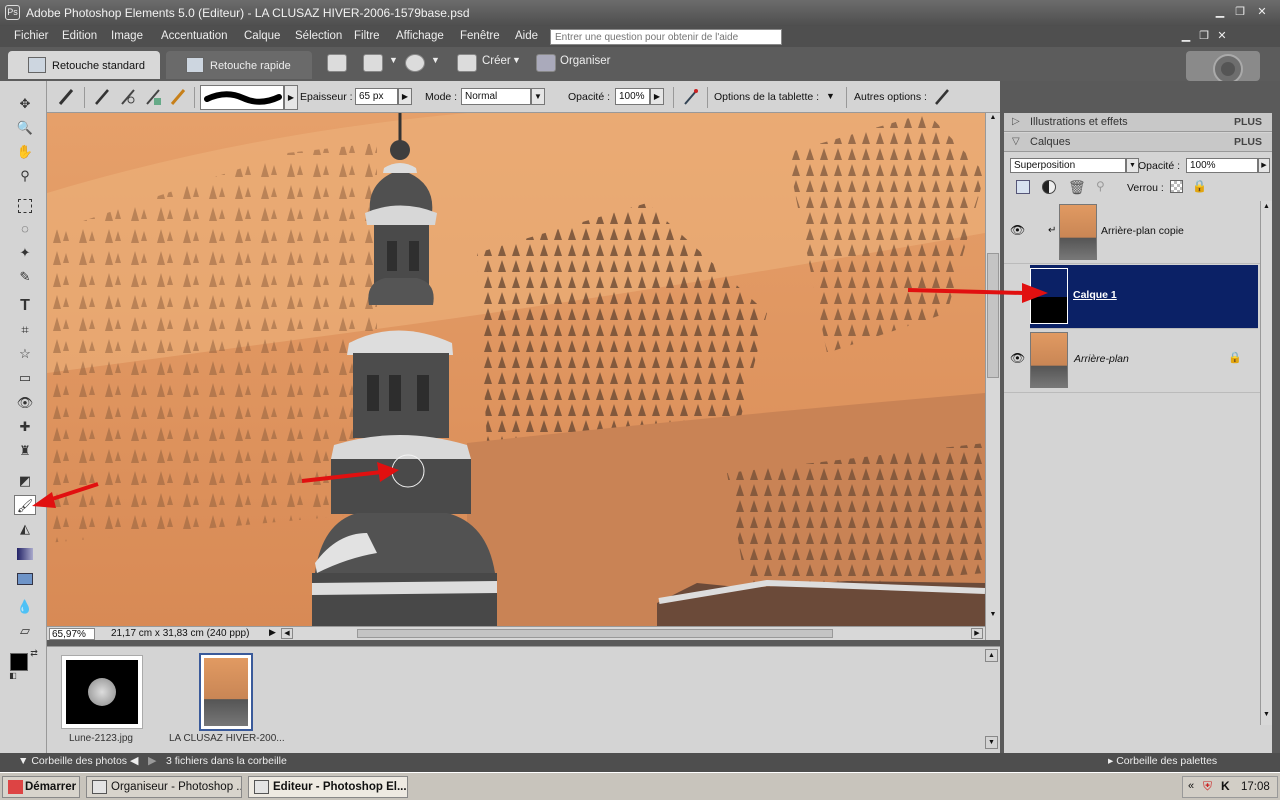 This screenshot has width=1280, height=800. Describe the element at coordinates (1068, 165) in the screenshot. I see `blend-mode-select: Superposition` at that location.